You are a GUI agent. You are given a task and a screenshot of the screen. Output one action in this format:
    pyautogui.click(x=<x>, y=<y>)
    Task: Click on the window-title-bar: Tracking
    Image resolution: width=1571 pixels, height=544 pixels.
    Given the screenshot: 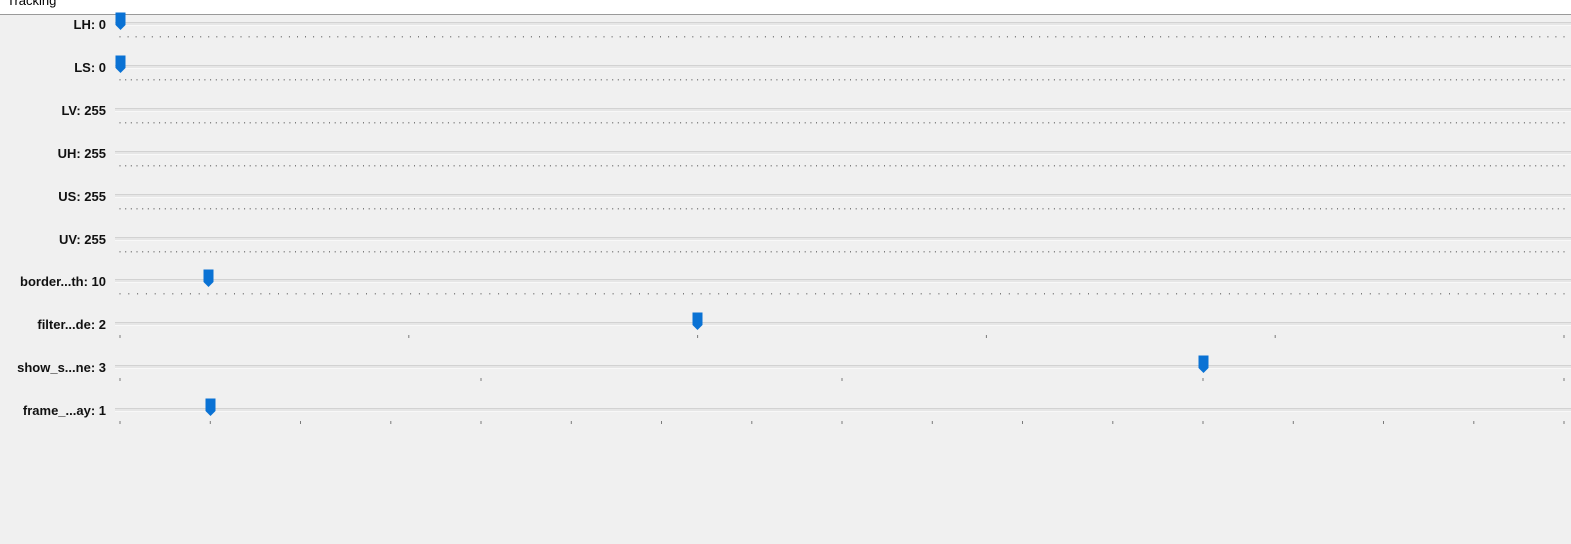 What is the action you would take?
    pyautogui.click(x=785, y=7)
    